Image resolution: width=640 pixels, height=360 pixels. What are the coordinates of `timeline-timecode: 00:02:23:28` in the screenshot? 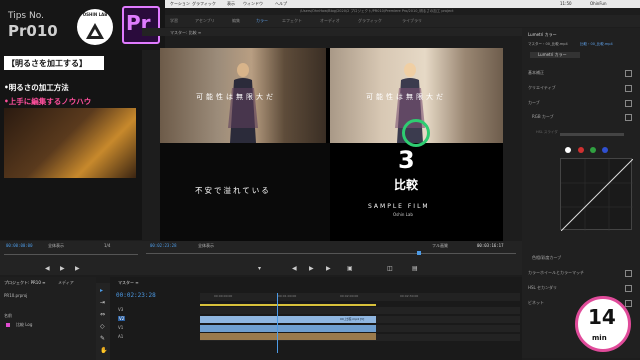 It's located at (136, 295).